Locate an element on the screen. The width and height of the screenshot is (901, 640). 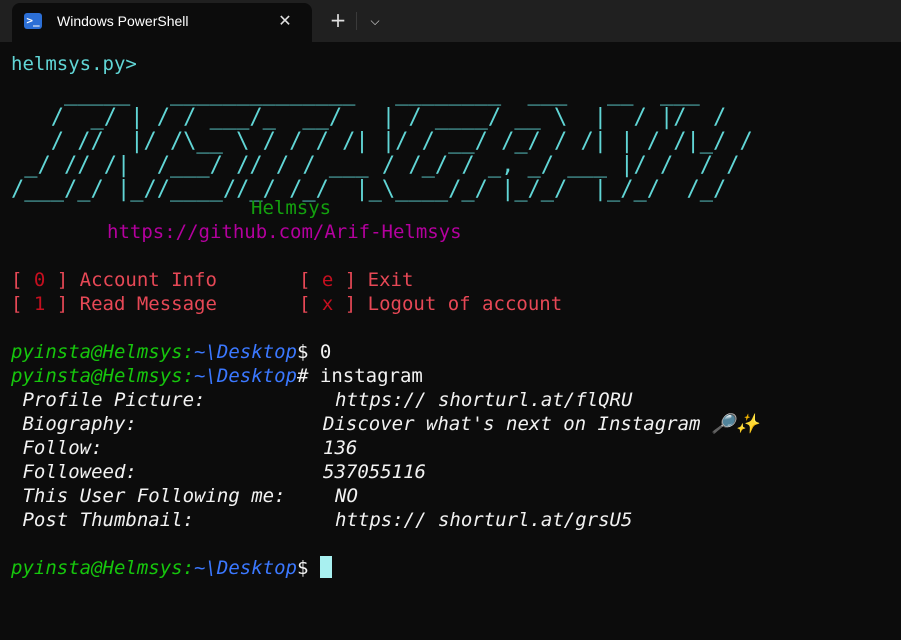
info-label: Followeed: is located at coordinates (74, 472).